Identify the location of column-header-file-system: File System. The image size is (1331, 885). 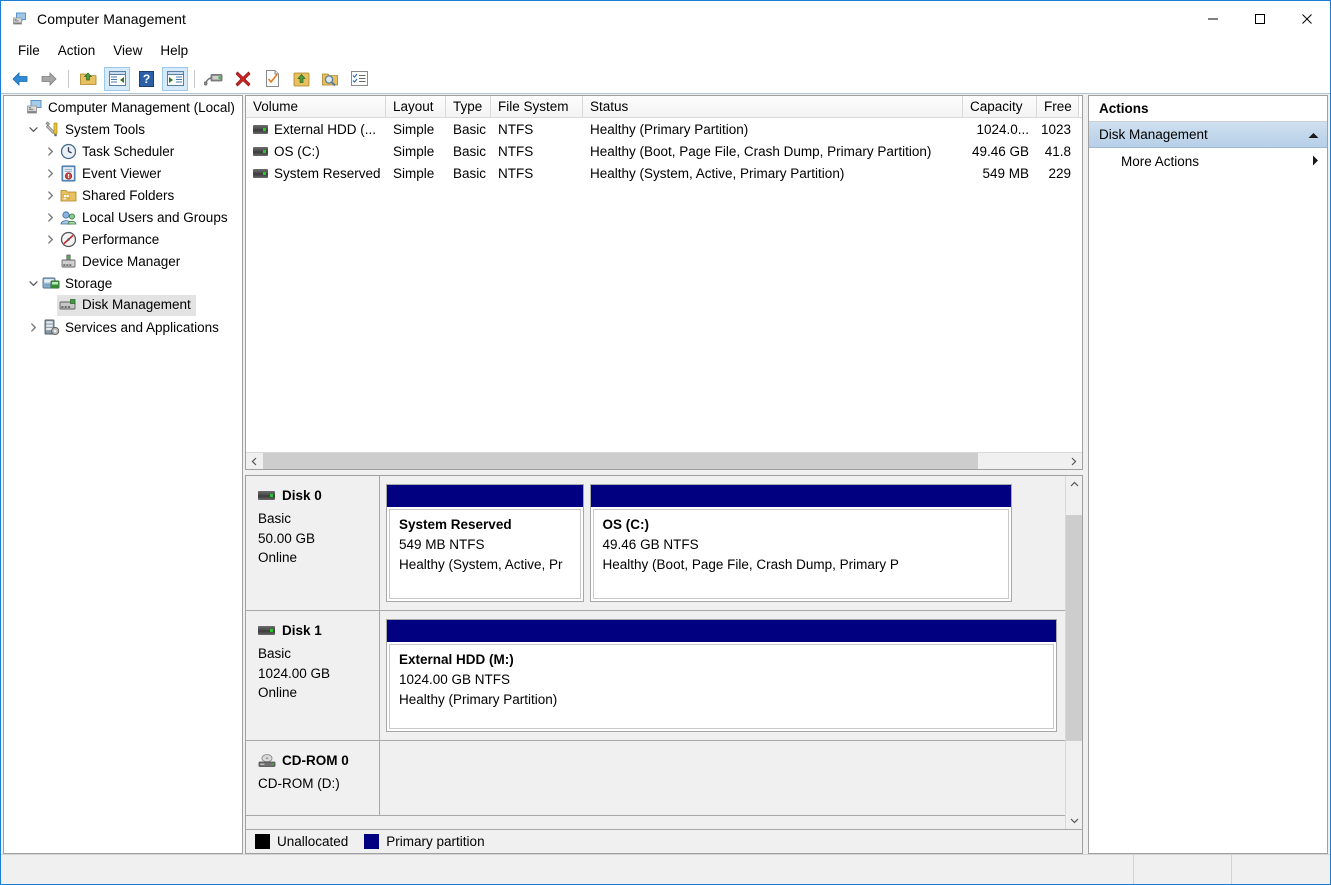
(537, 106).